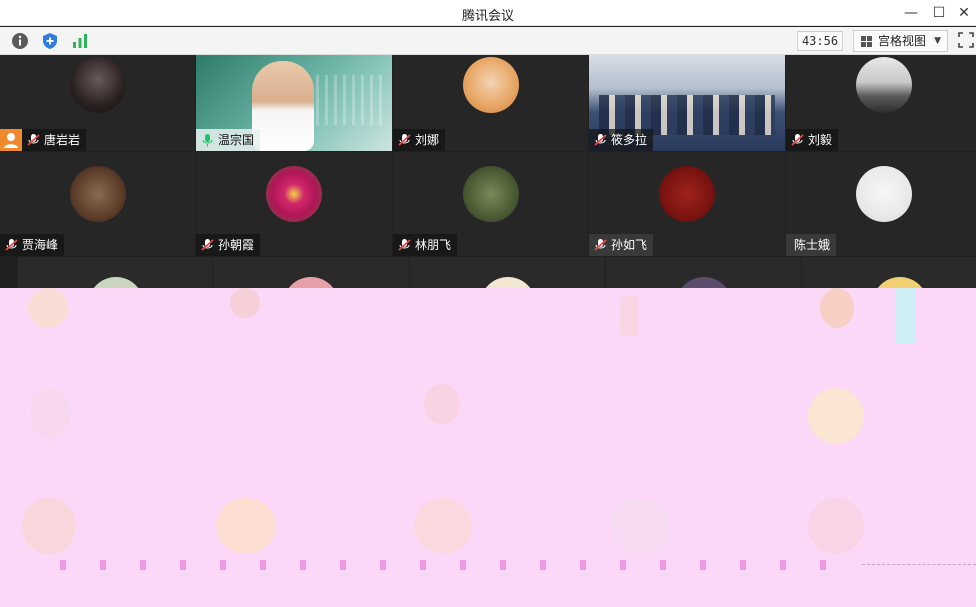 This screenshot has height=607, width=976. What do you see at coordinates (433, 245) in the screenshot?
I see `participant-name: 林朋飞` at bounding box center [433, 245].